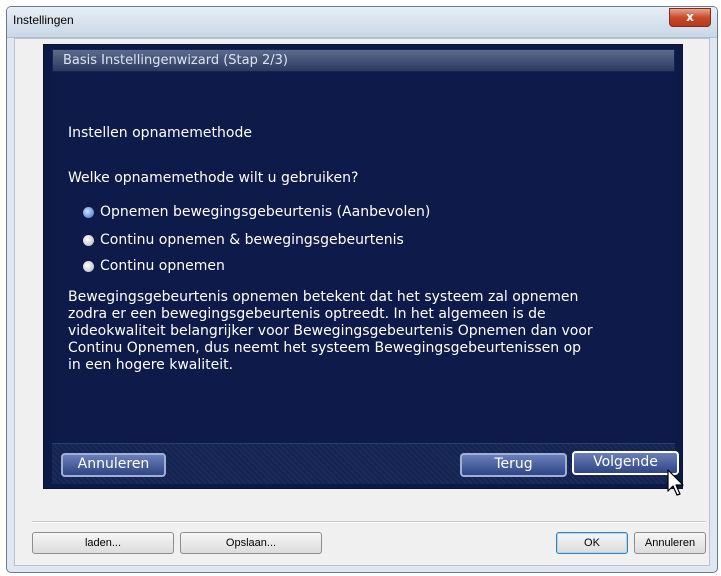  I want to click on mouse-cursor-icon, so click(675, 482).